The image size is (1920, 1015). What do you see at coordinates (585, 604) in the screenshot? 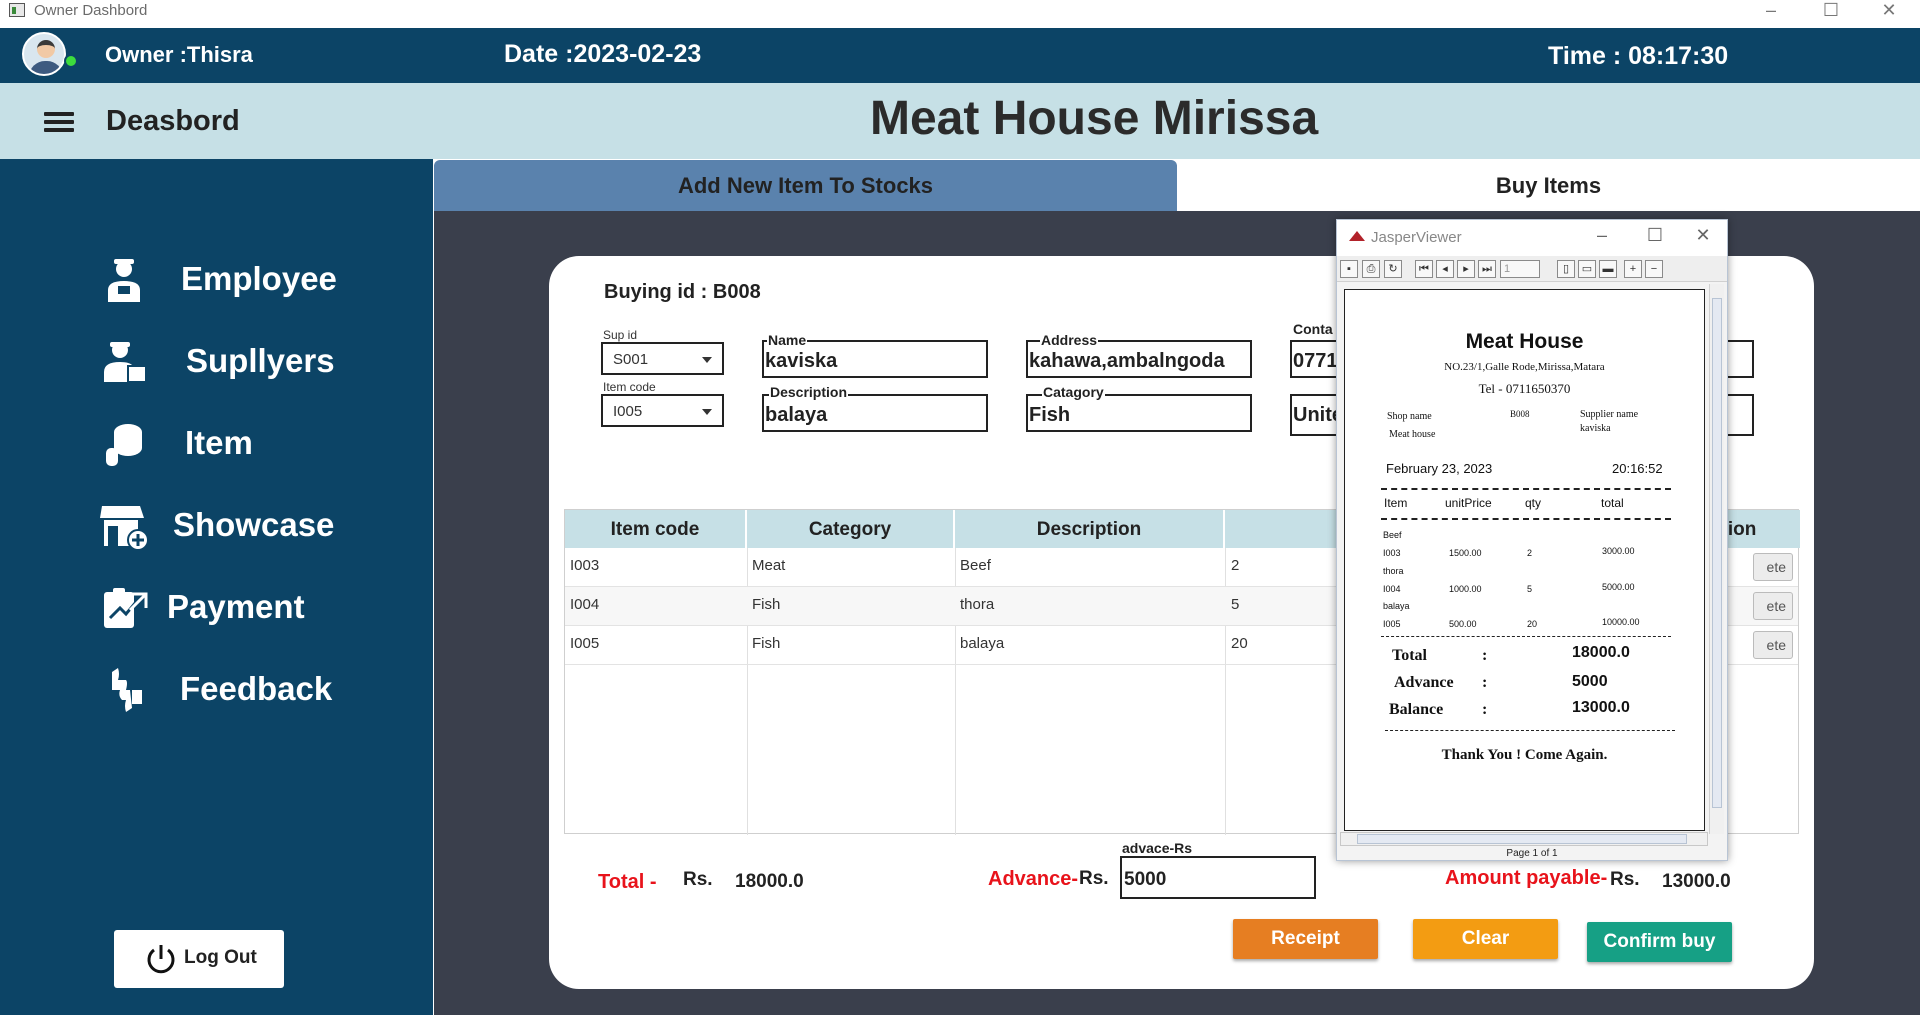
I see `cell-item-code: I004` at bounding box center [585, 604].